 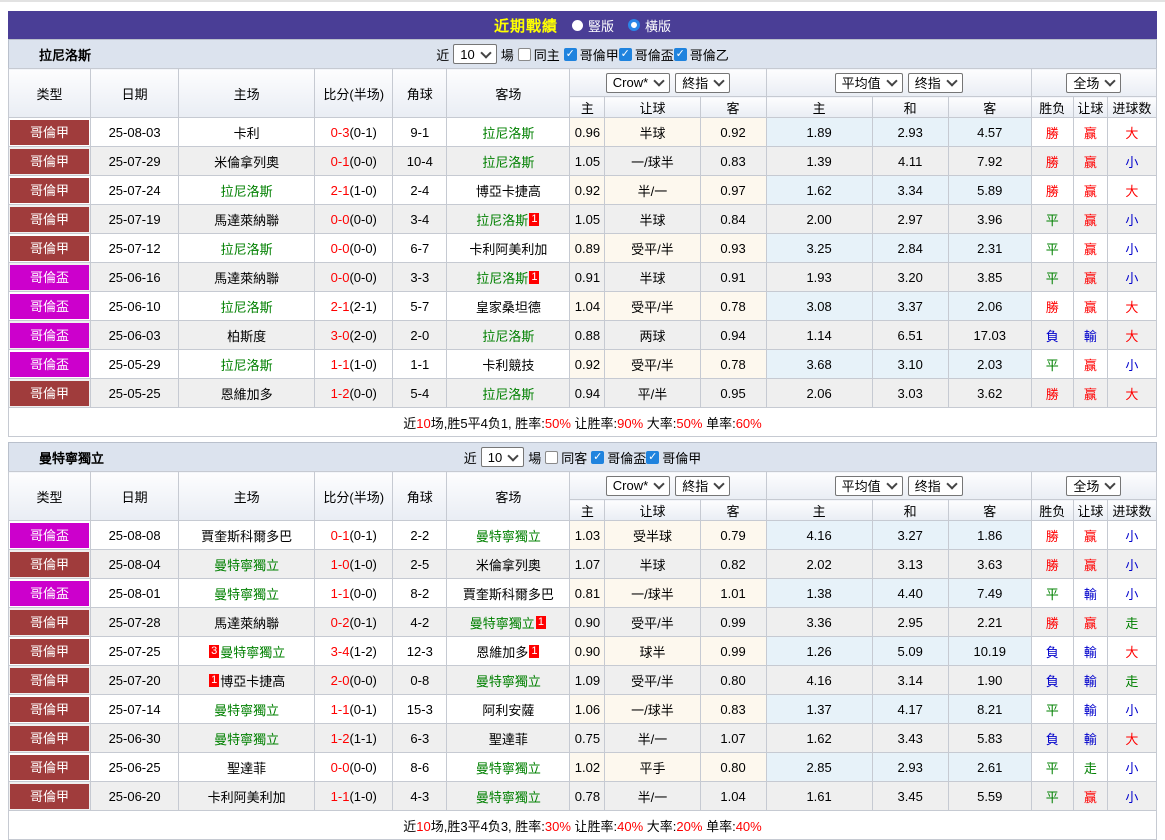 What do you see at coordinates (910, 190) in the screenshot?
I see `avg-draw-cell: 3.34` at bounding box center [910, 190].